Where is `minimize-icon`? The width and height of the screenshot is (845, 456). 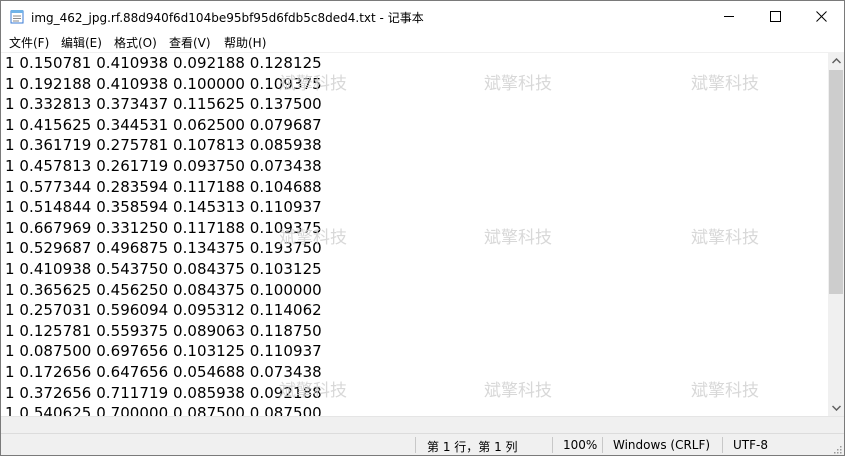 minimize-icon is located at coordinates (728, 16).